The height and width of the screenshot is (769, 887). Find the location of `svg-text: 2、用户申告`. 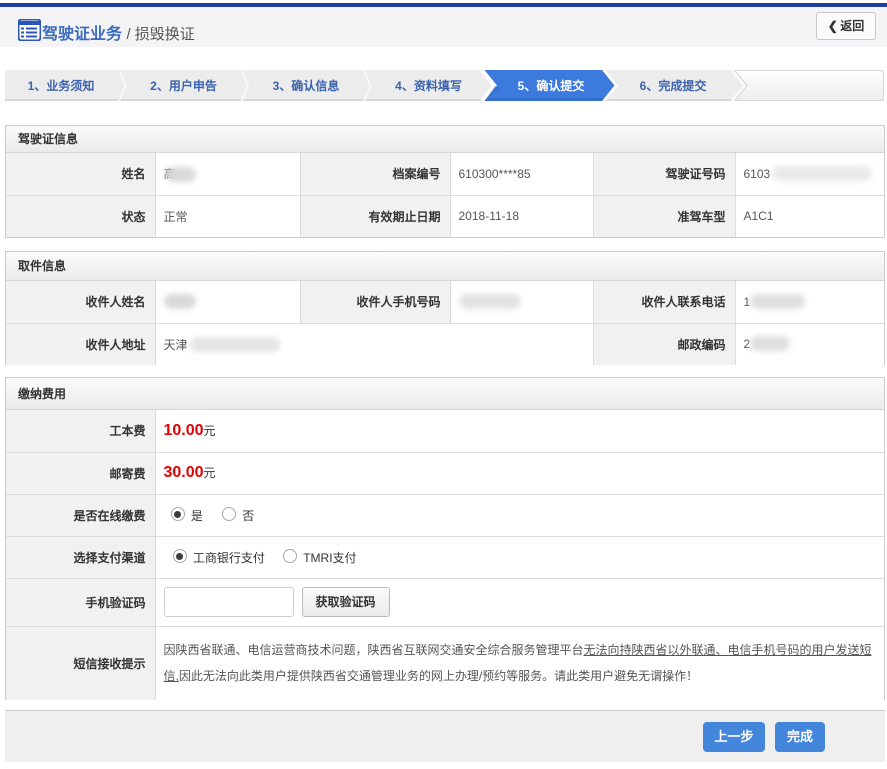

svg-text: 2、用户申告 is located at coordinates (183, 85).